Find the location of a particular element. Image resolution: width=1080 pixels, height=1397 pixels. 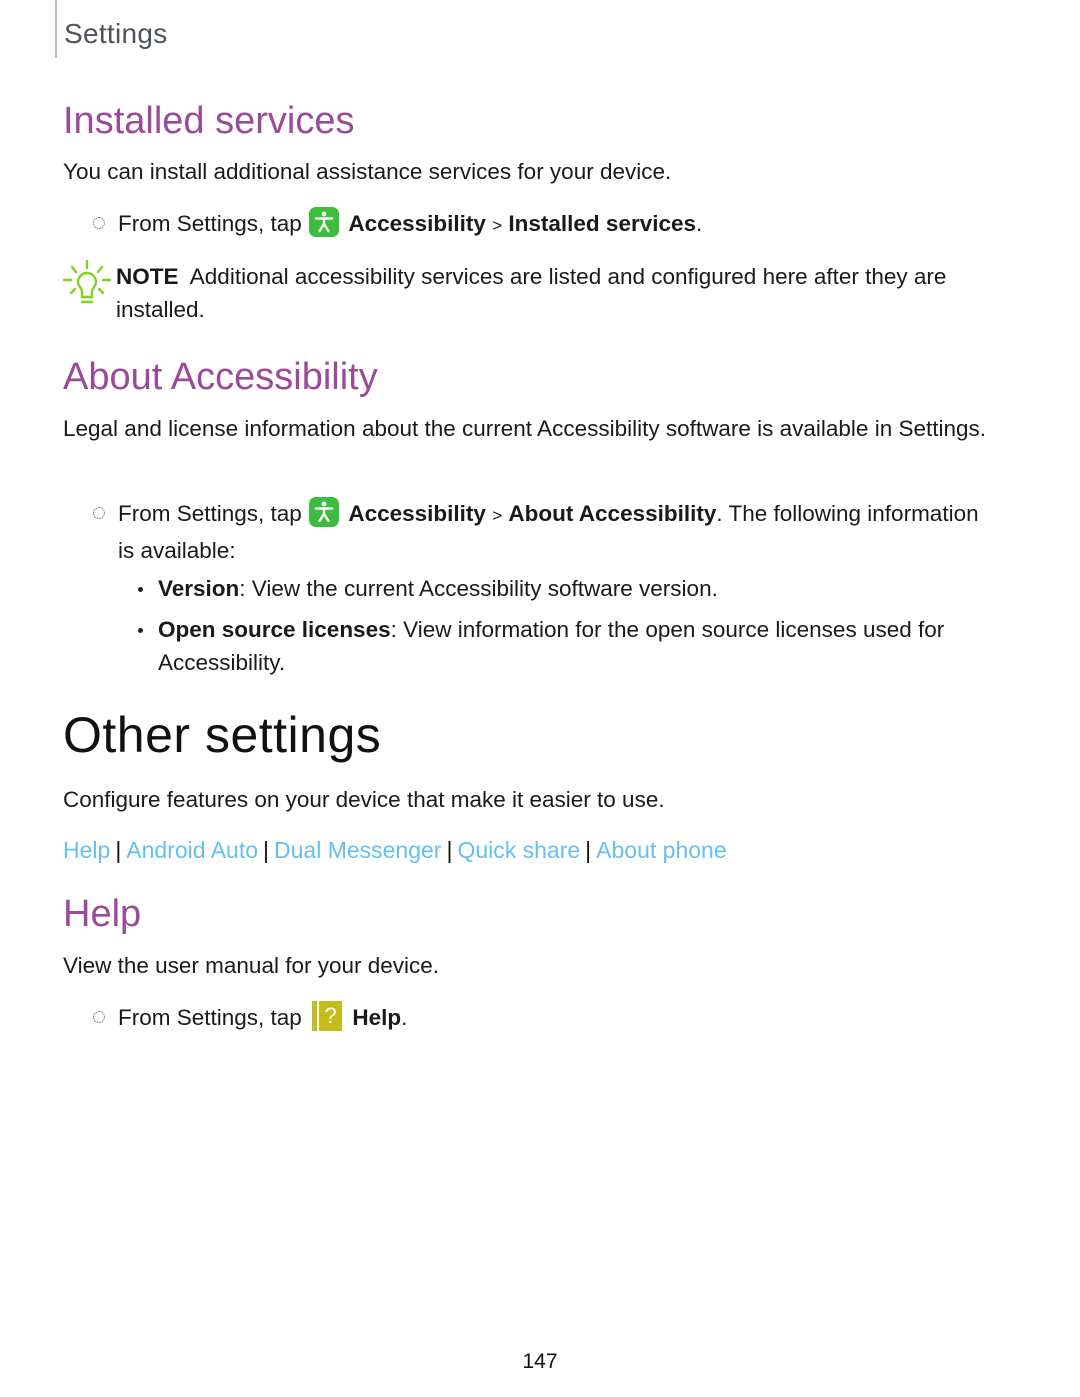

page-number: 147 is located at coordinates (540, 1361).